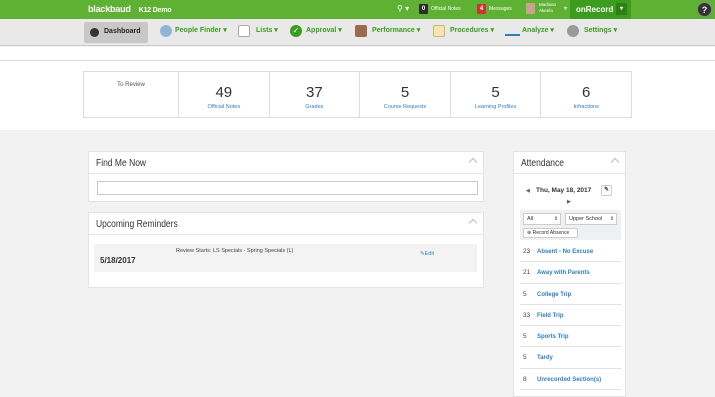 The height and width of the screenshot is (397, 715). Describe the element at coordinates (545, 357) in the screenshot. I see `attendance-type-link: Tardy` at that location.